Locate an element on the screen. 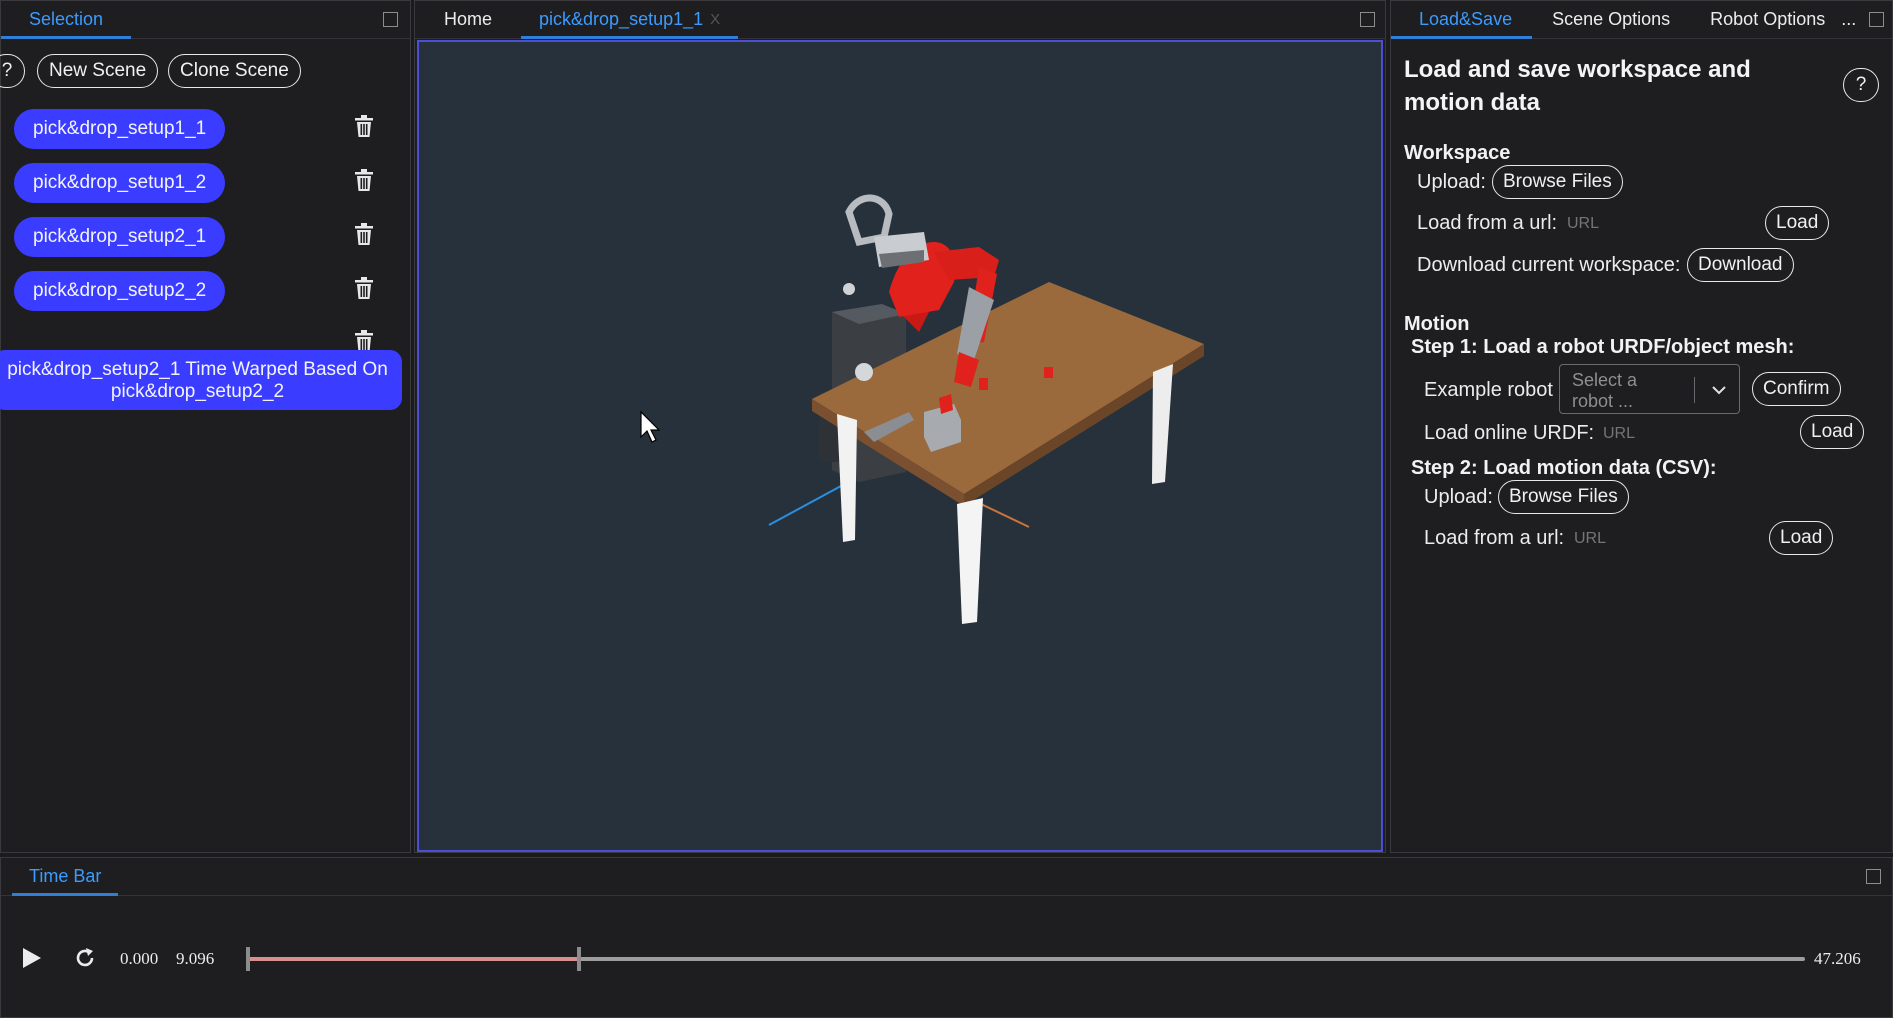 This screenshot has width=1893, height=1018. selection-tabbar: Selection is located at coordinates (205, 20).